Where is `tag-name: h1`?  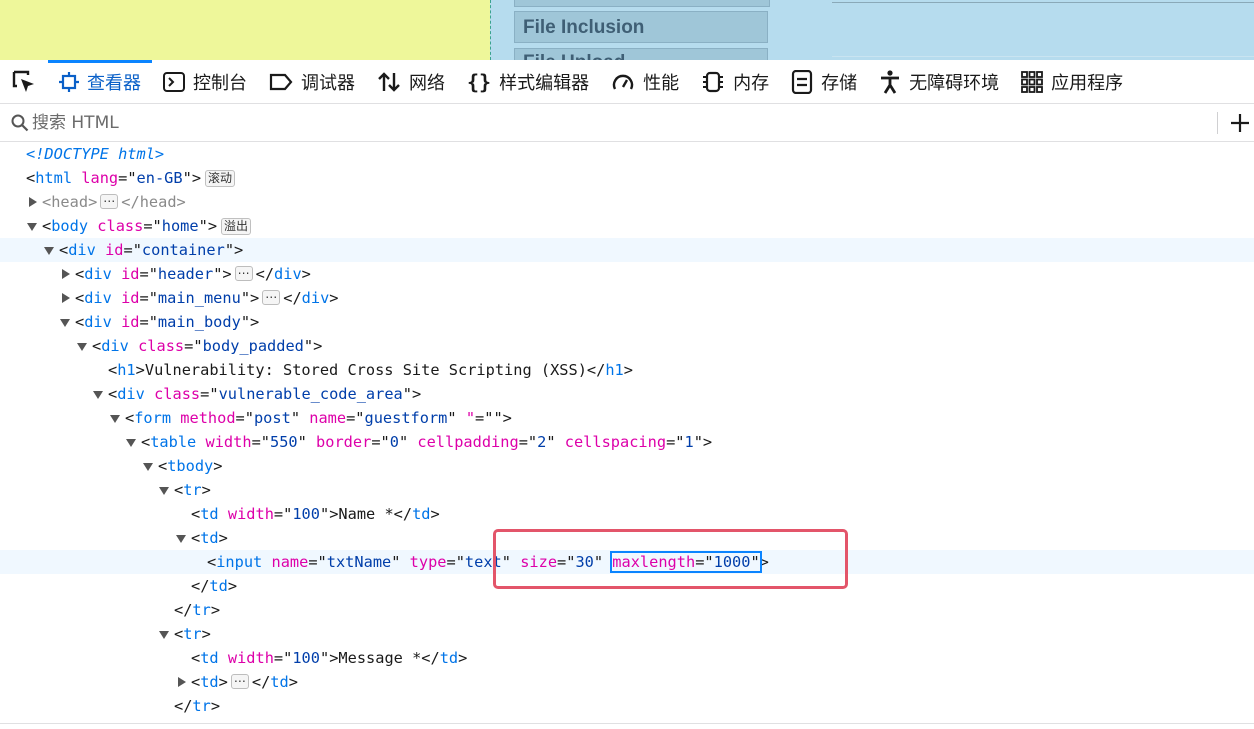 tag-name: h1 is located at coordinates (614, 370).